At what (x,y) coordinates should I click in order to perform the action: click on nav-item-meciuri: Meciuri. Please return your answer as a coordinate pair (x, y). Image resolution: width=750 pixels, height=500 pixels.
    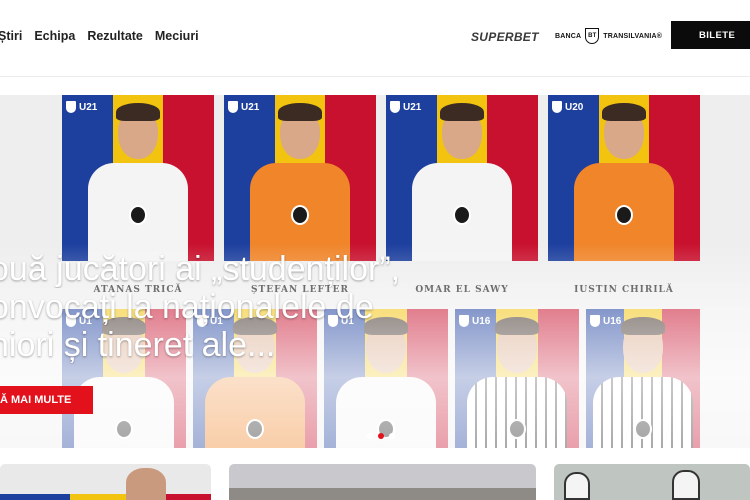
    Looking at the image, I should click on (177, 36).